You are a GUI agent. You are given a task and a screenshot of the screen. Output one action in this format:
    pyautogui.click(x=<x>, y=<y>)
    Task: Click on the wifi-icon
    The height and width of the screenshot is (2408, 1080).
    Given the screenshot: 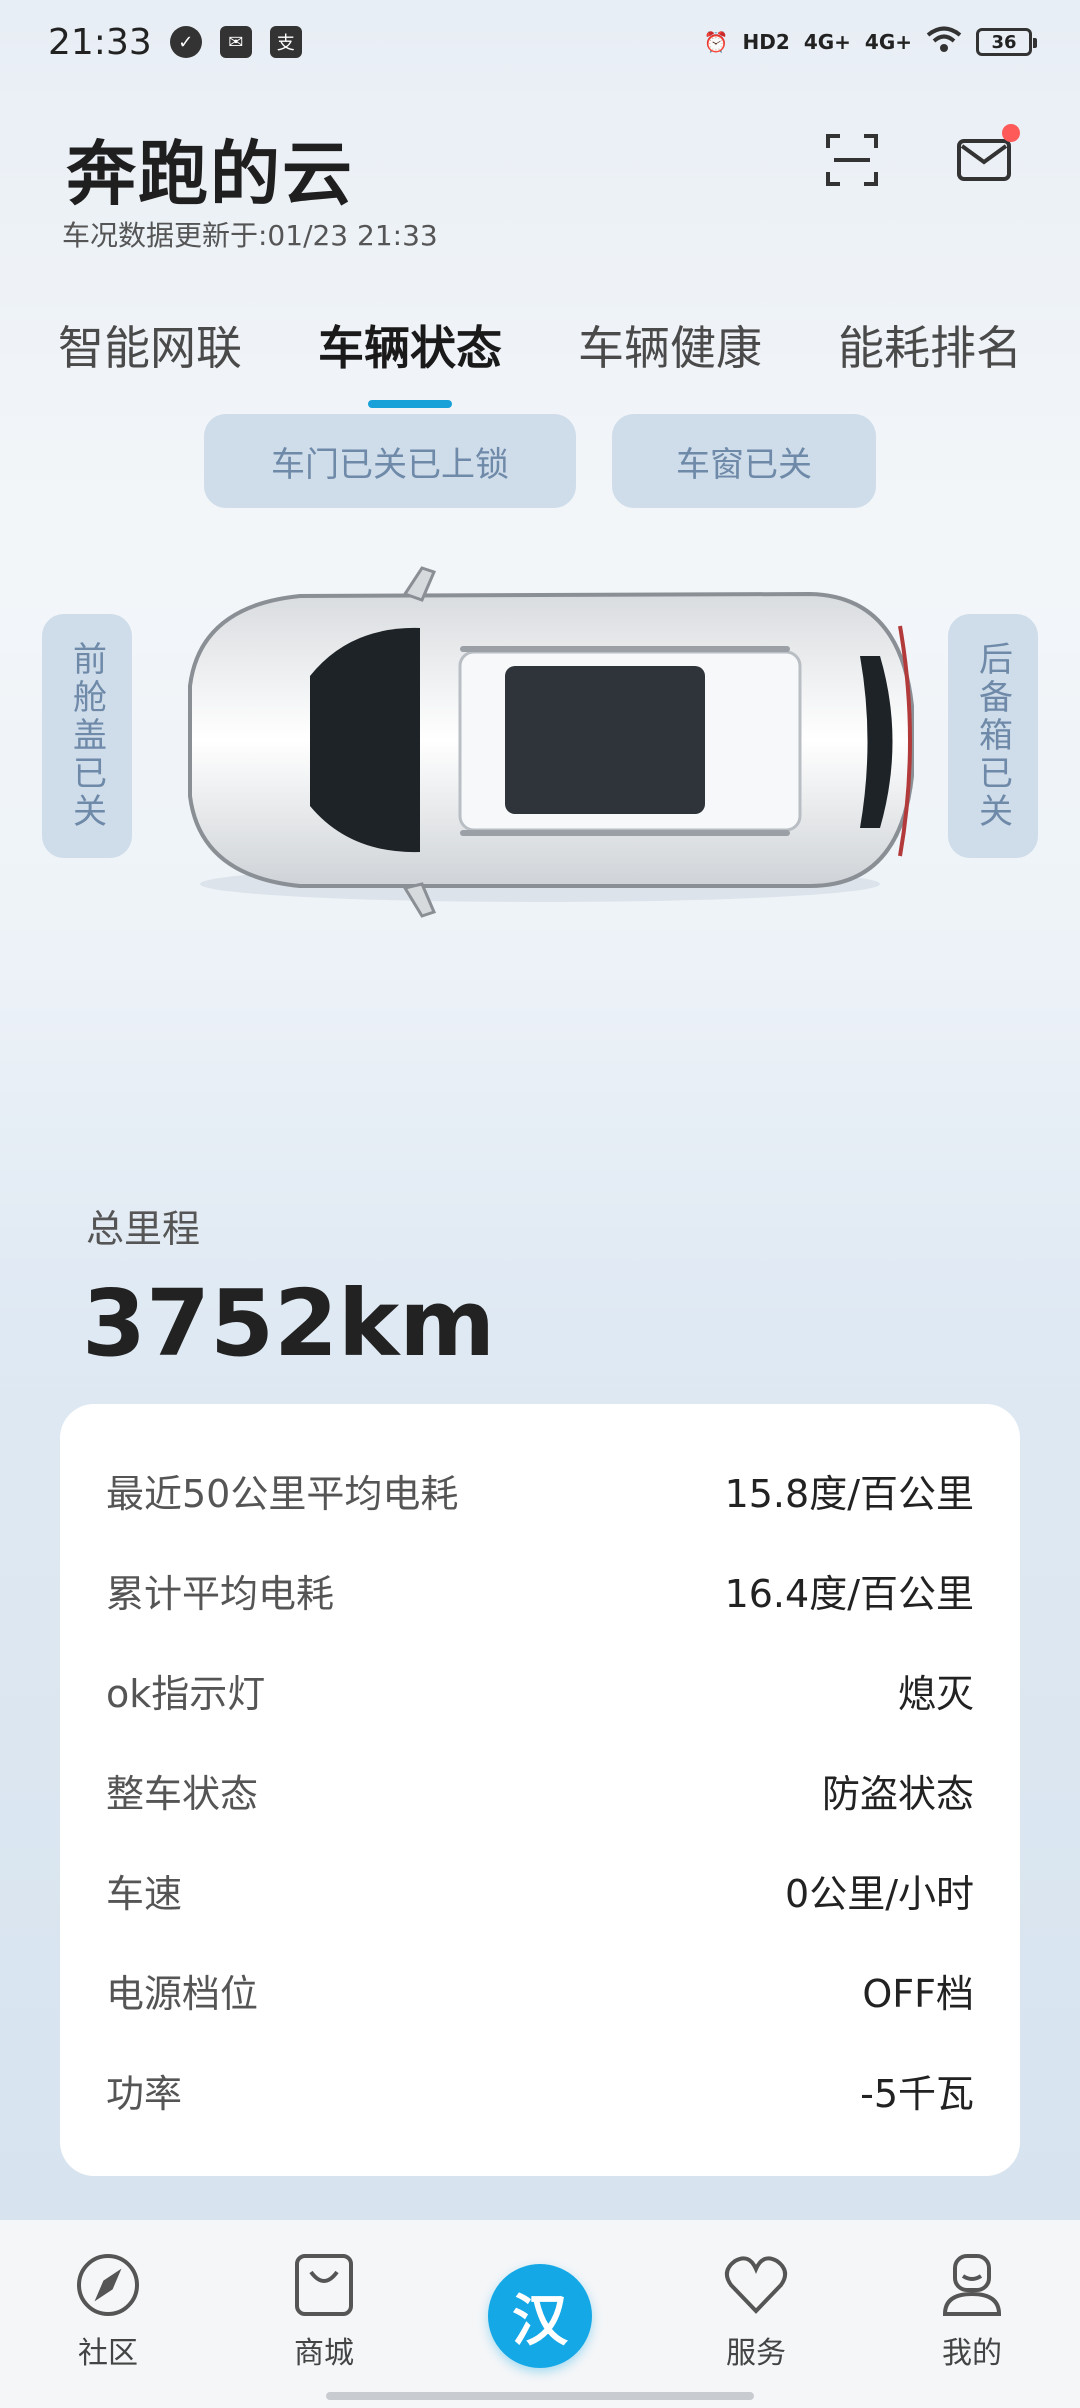 What is the action you would take?
    pyautogui.click(x=944, y=42)
    